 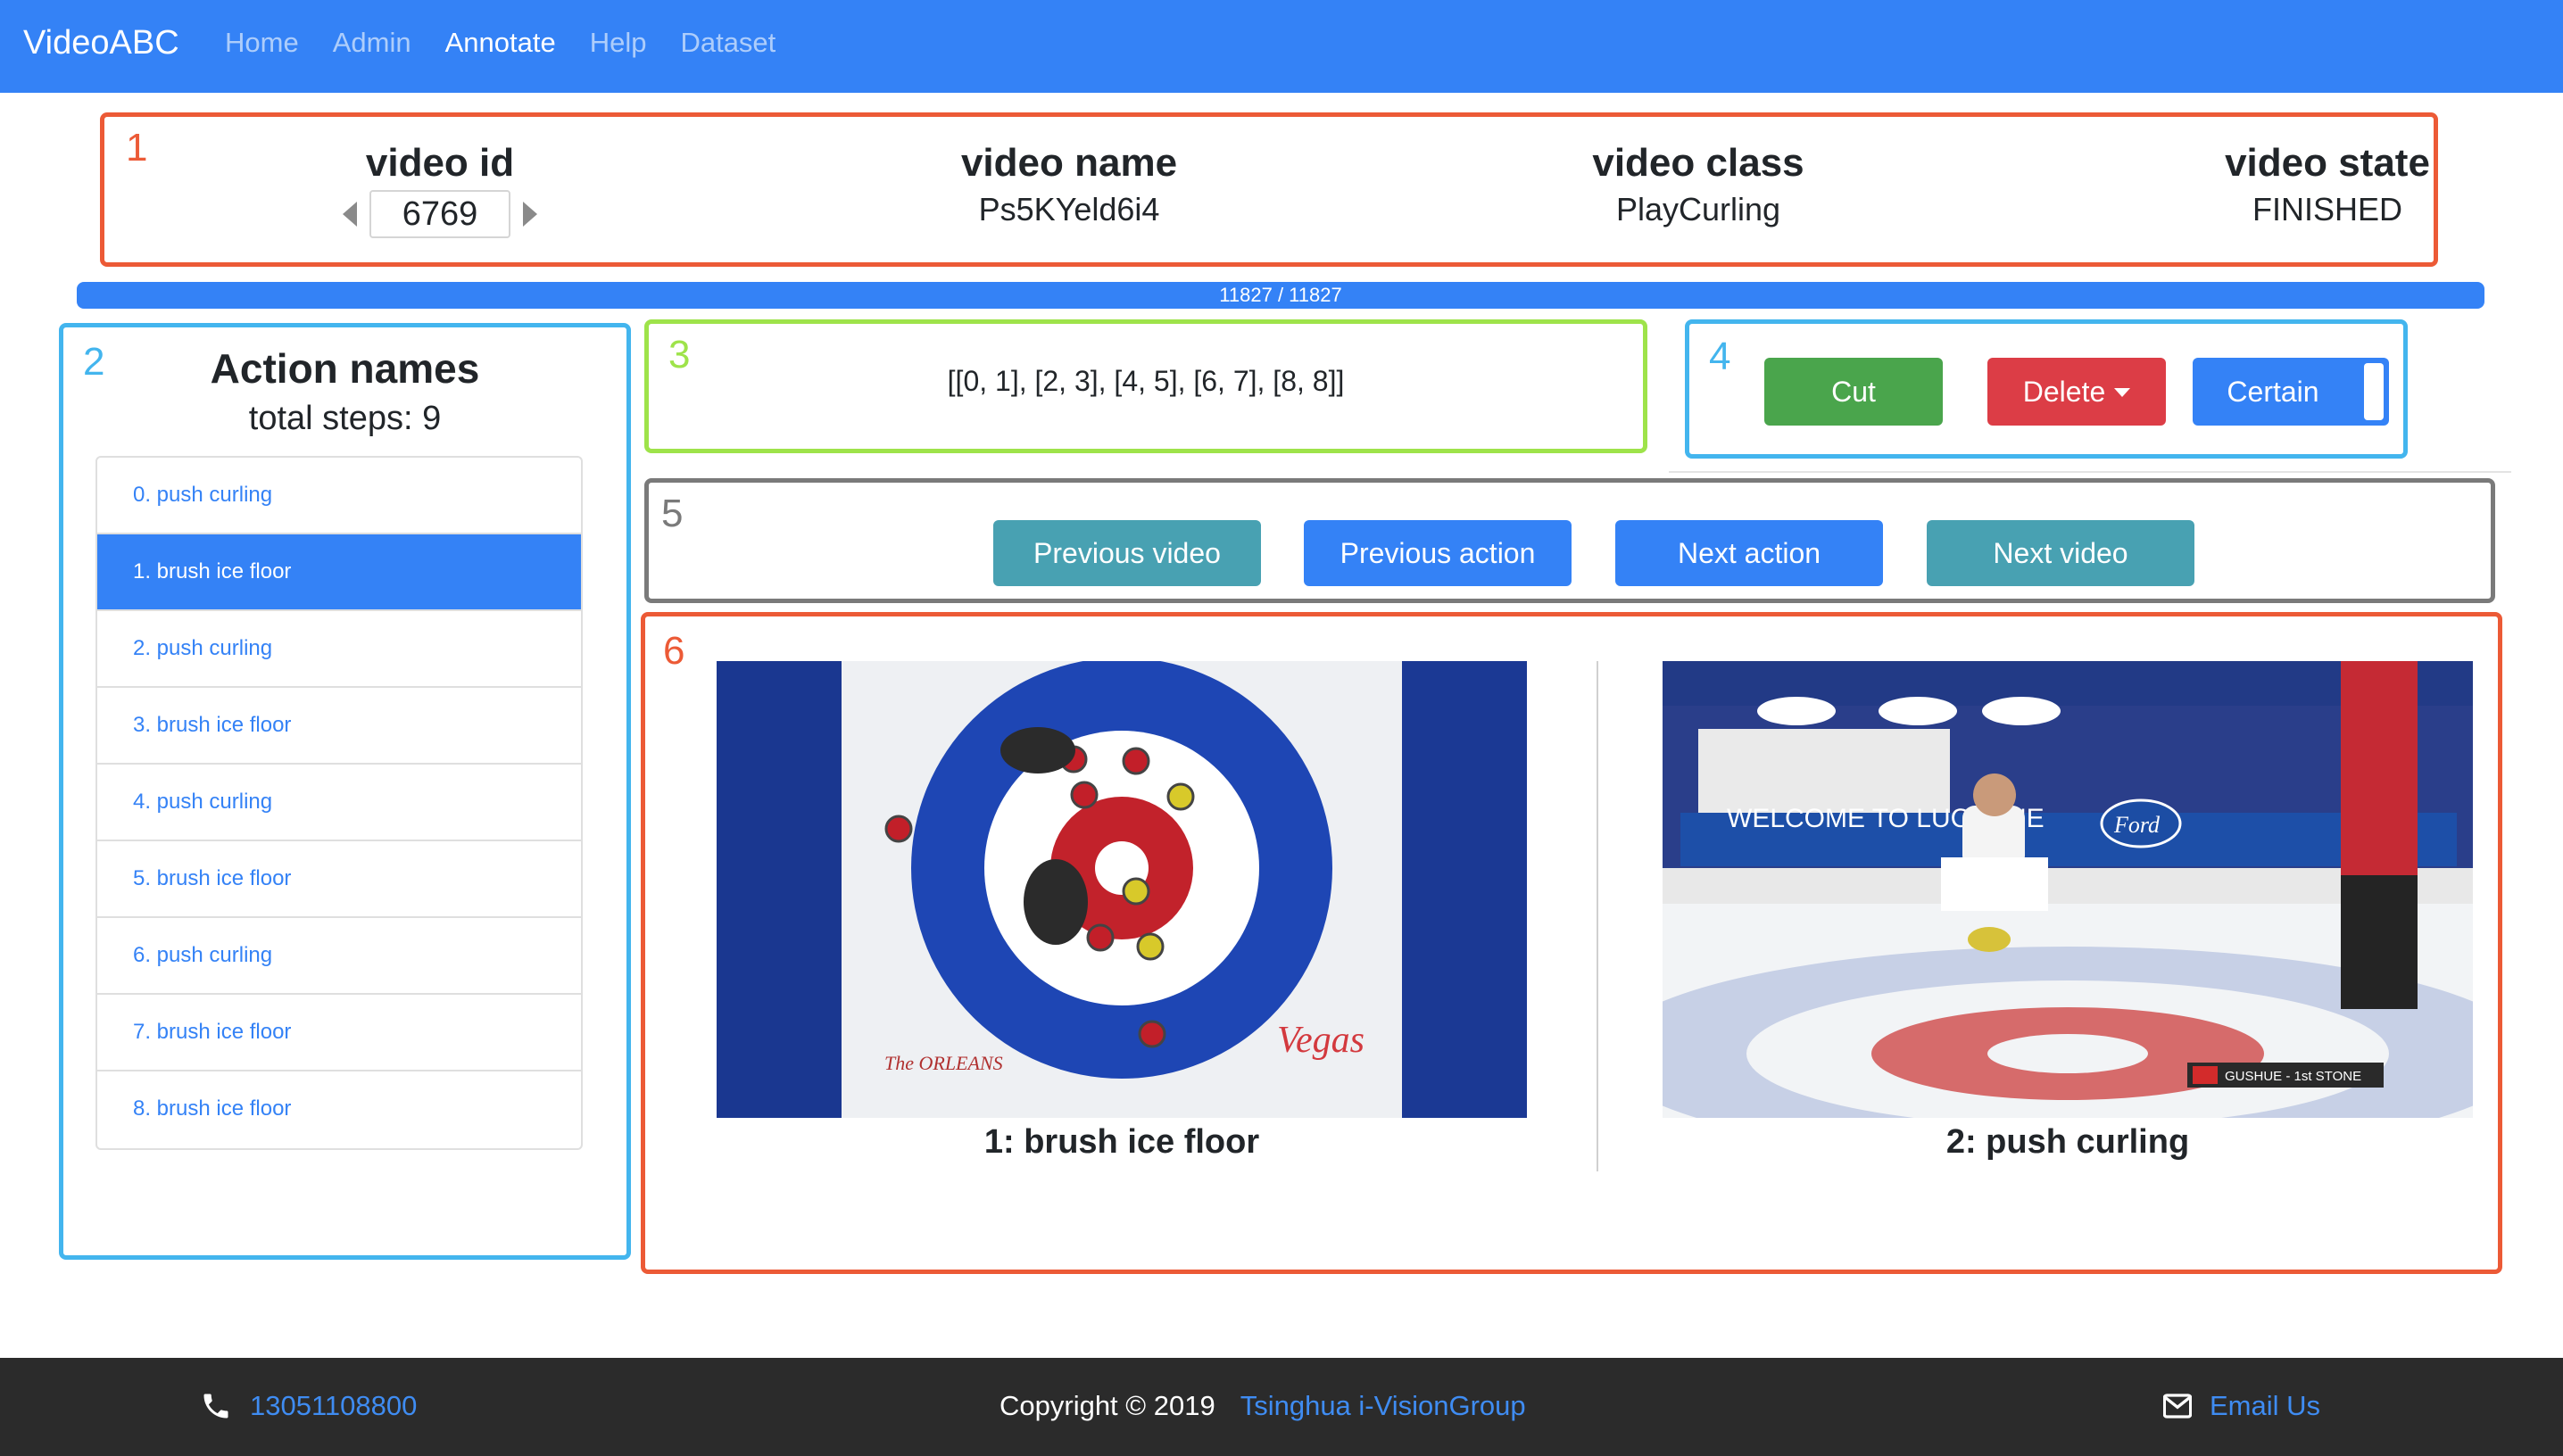 I want to click on edit-tools-panel: 4 Cut Delete Certain, so click(x=2046, y=389).